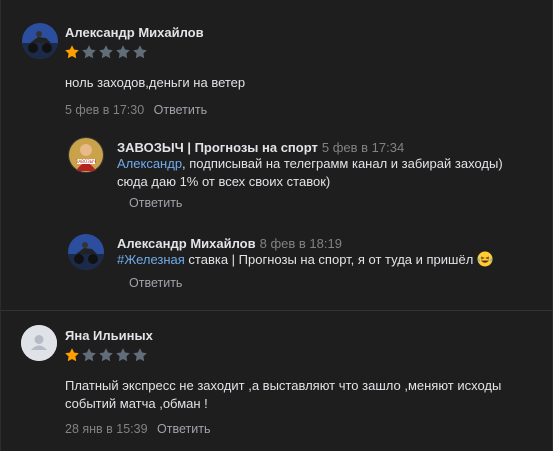 The height and width of the screenshot is (451, 553). Describe the element at coordinates (186, 243) in the screenshot. I see `reply-author-name: Александр Михайлов` at that location.